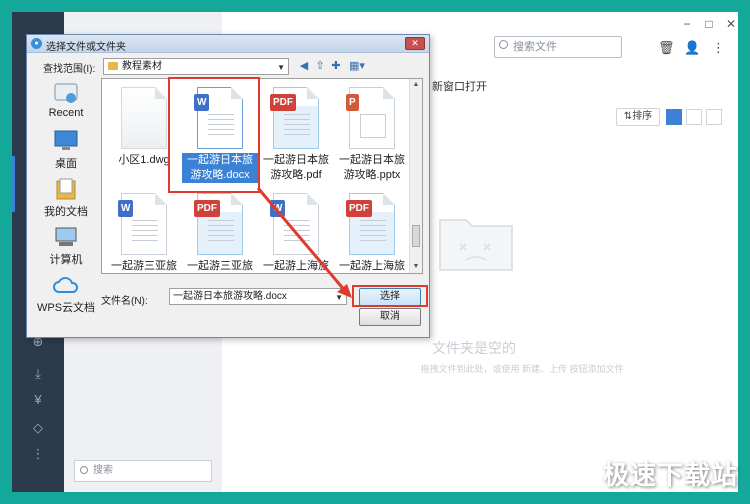  I want to click on place-documents: 我的文档, so click(66, 198).